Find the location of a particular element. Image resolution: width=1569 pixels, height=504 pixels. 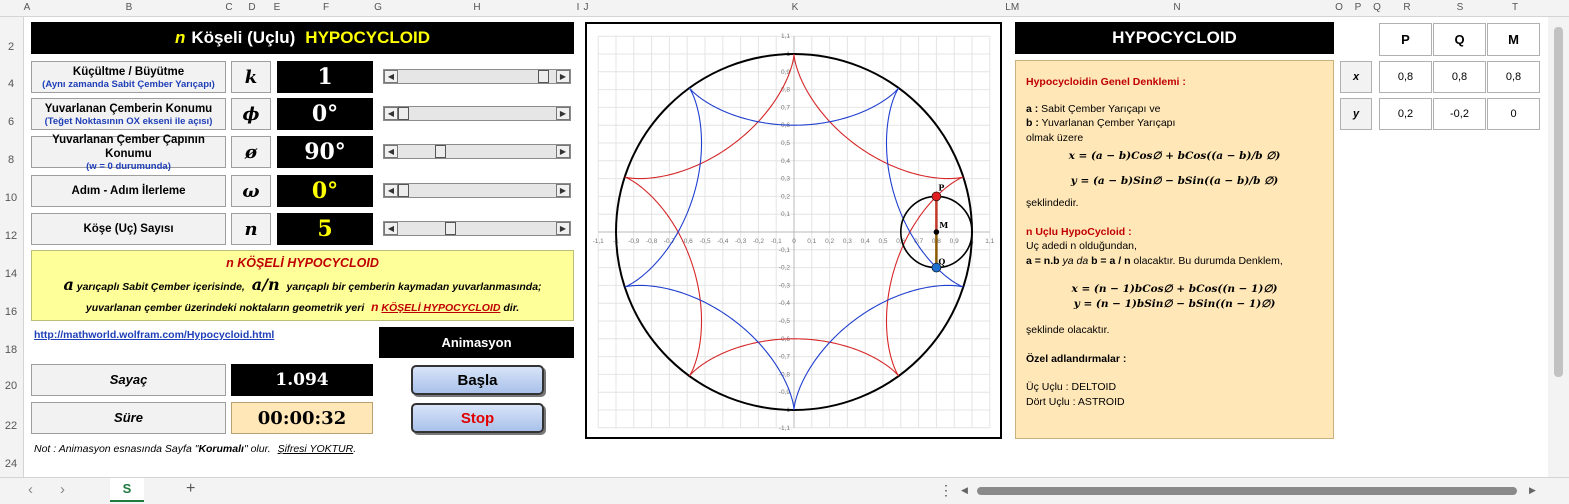

stop-button: Stop is located at coordinates (477, 418).